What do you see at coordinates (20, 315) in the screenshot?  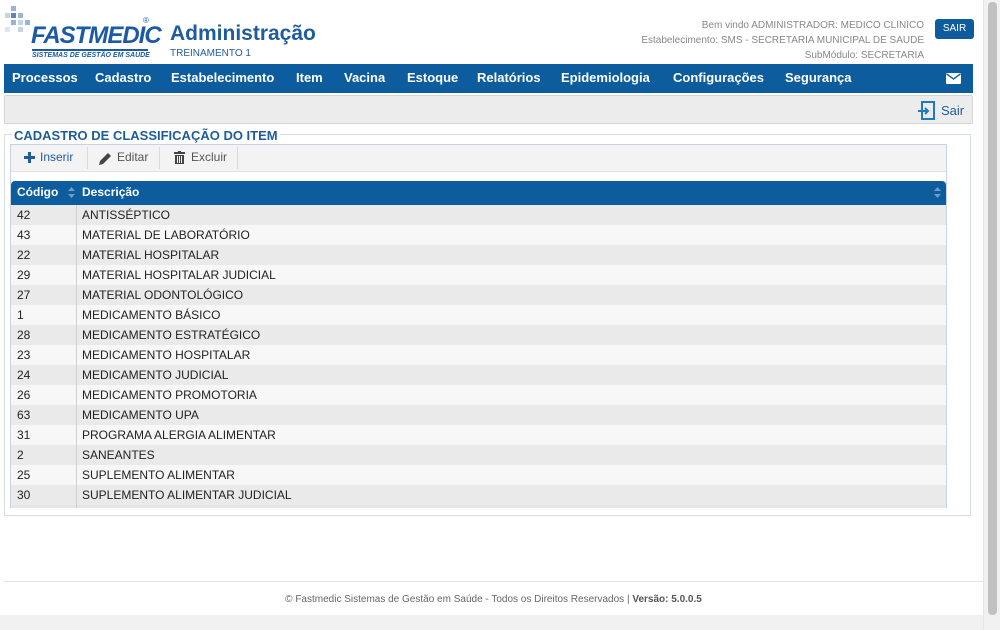 I see `cell-code: 1` at bounding box center [20, 315].